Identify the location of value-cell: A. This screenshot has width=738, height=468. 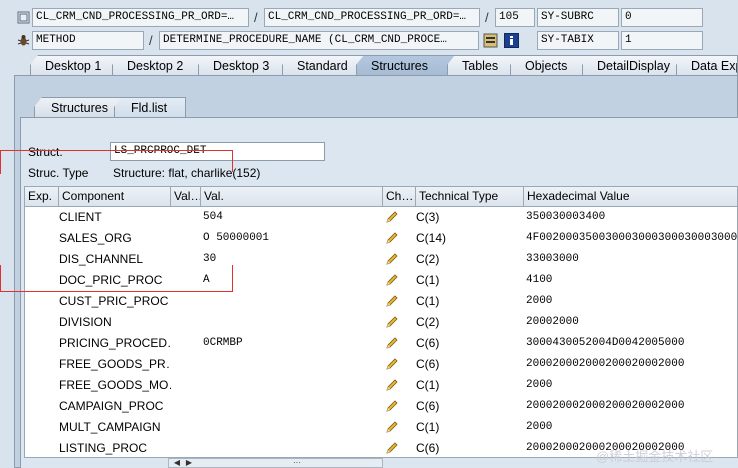
(292, 280).